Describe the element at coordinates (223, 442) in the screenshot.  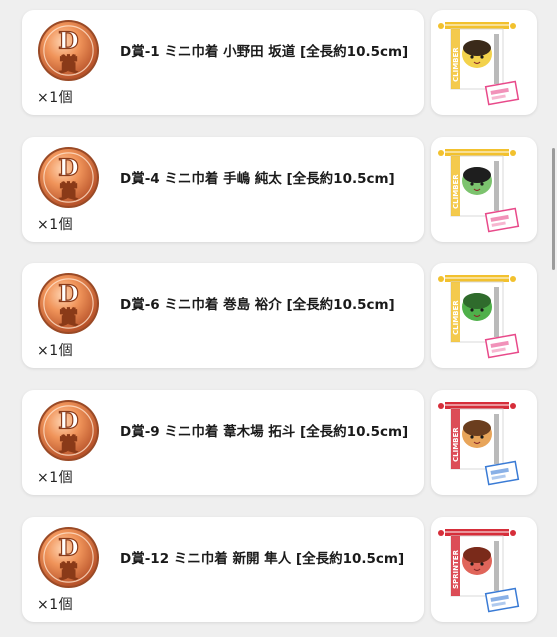
I see `prize-card: D 賞 D賞-9 ミニ巾着 葦木場 拓斗 [全長約10.5cm] ×1個` at that location.